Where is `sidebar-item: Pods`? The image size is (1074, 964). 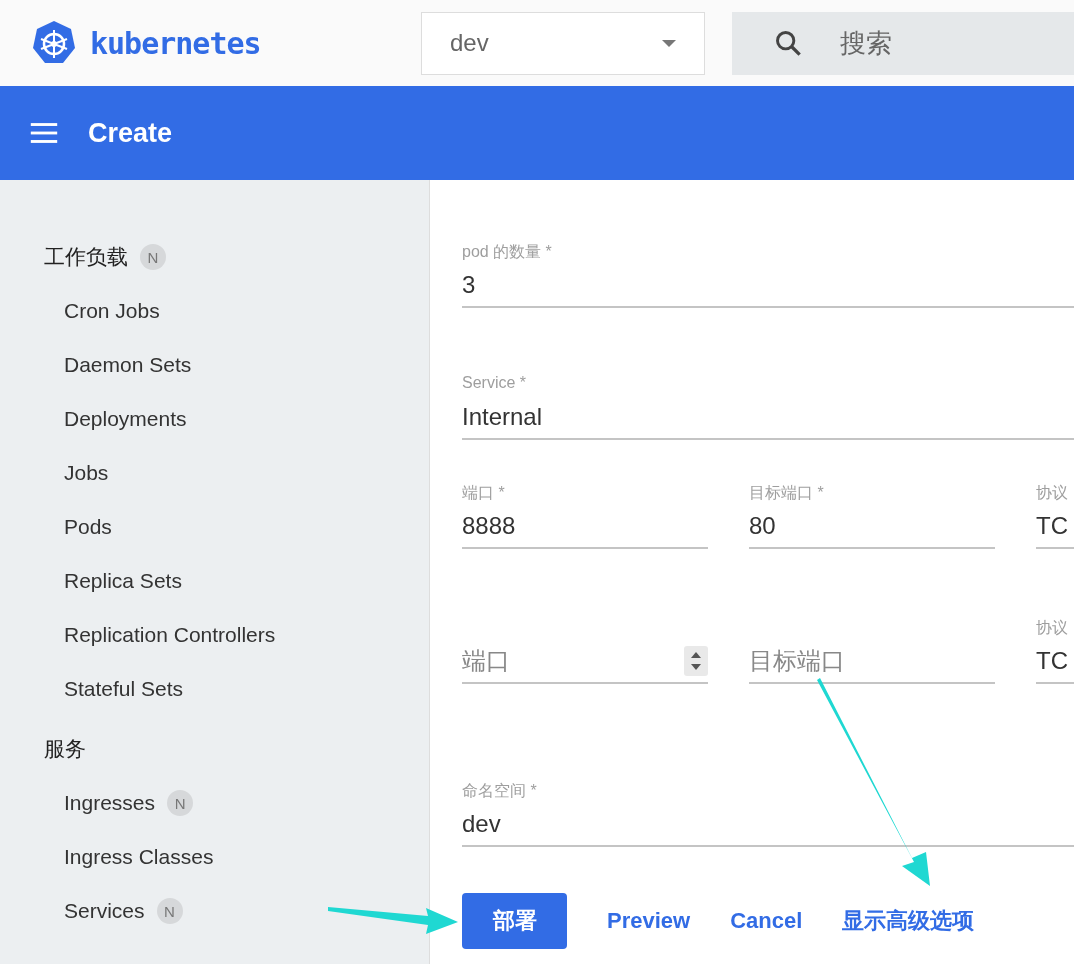 sidebar-item: Pods is located at coordinates (88, 527).